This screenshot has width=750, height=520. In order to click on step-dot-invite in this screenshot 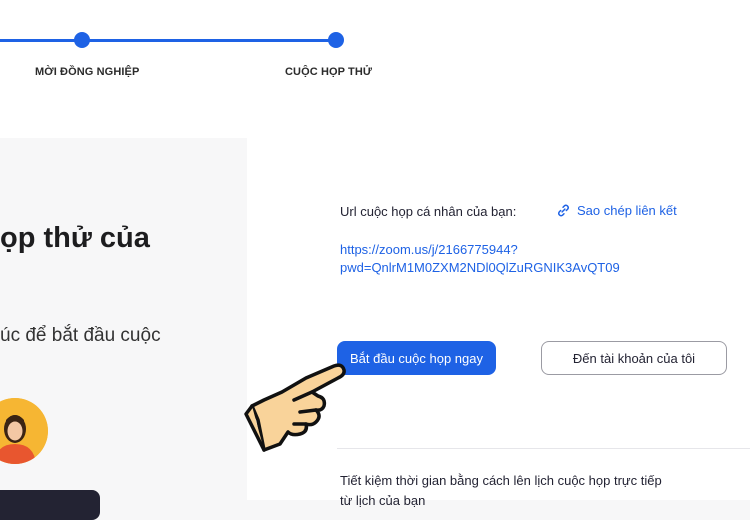, I will do `click(82, 40)`.